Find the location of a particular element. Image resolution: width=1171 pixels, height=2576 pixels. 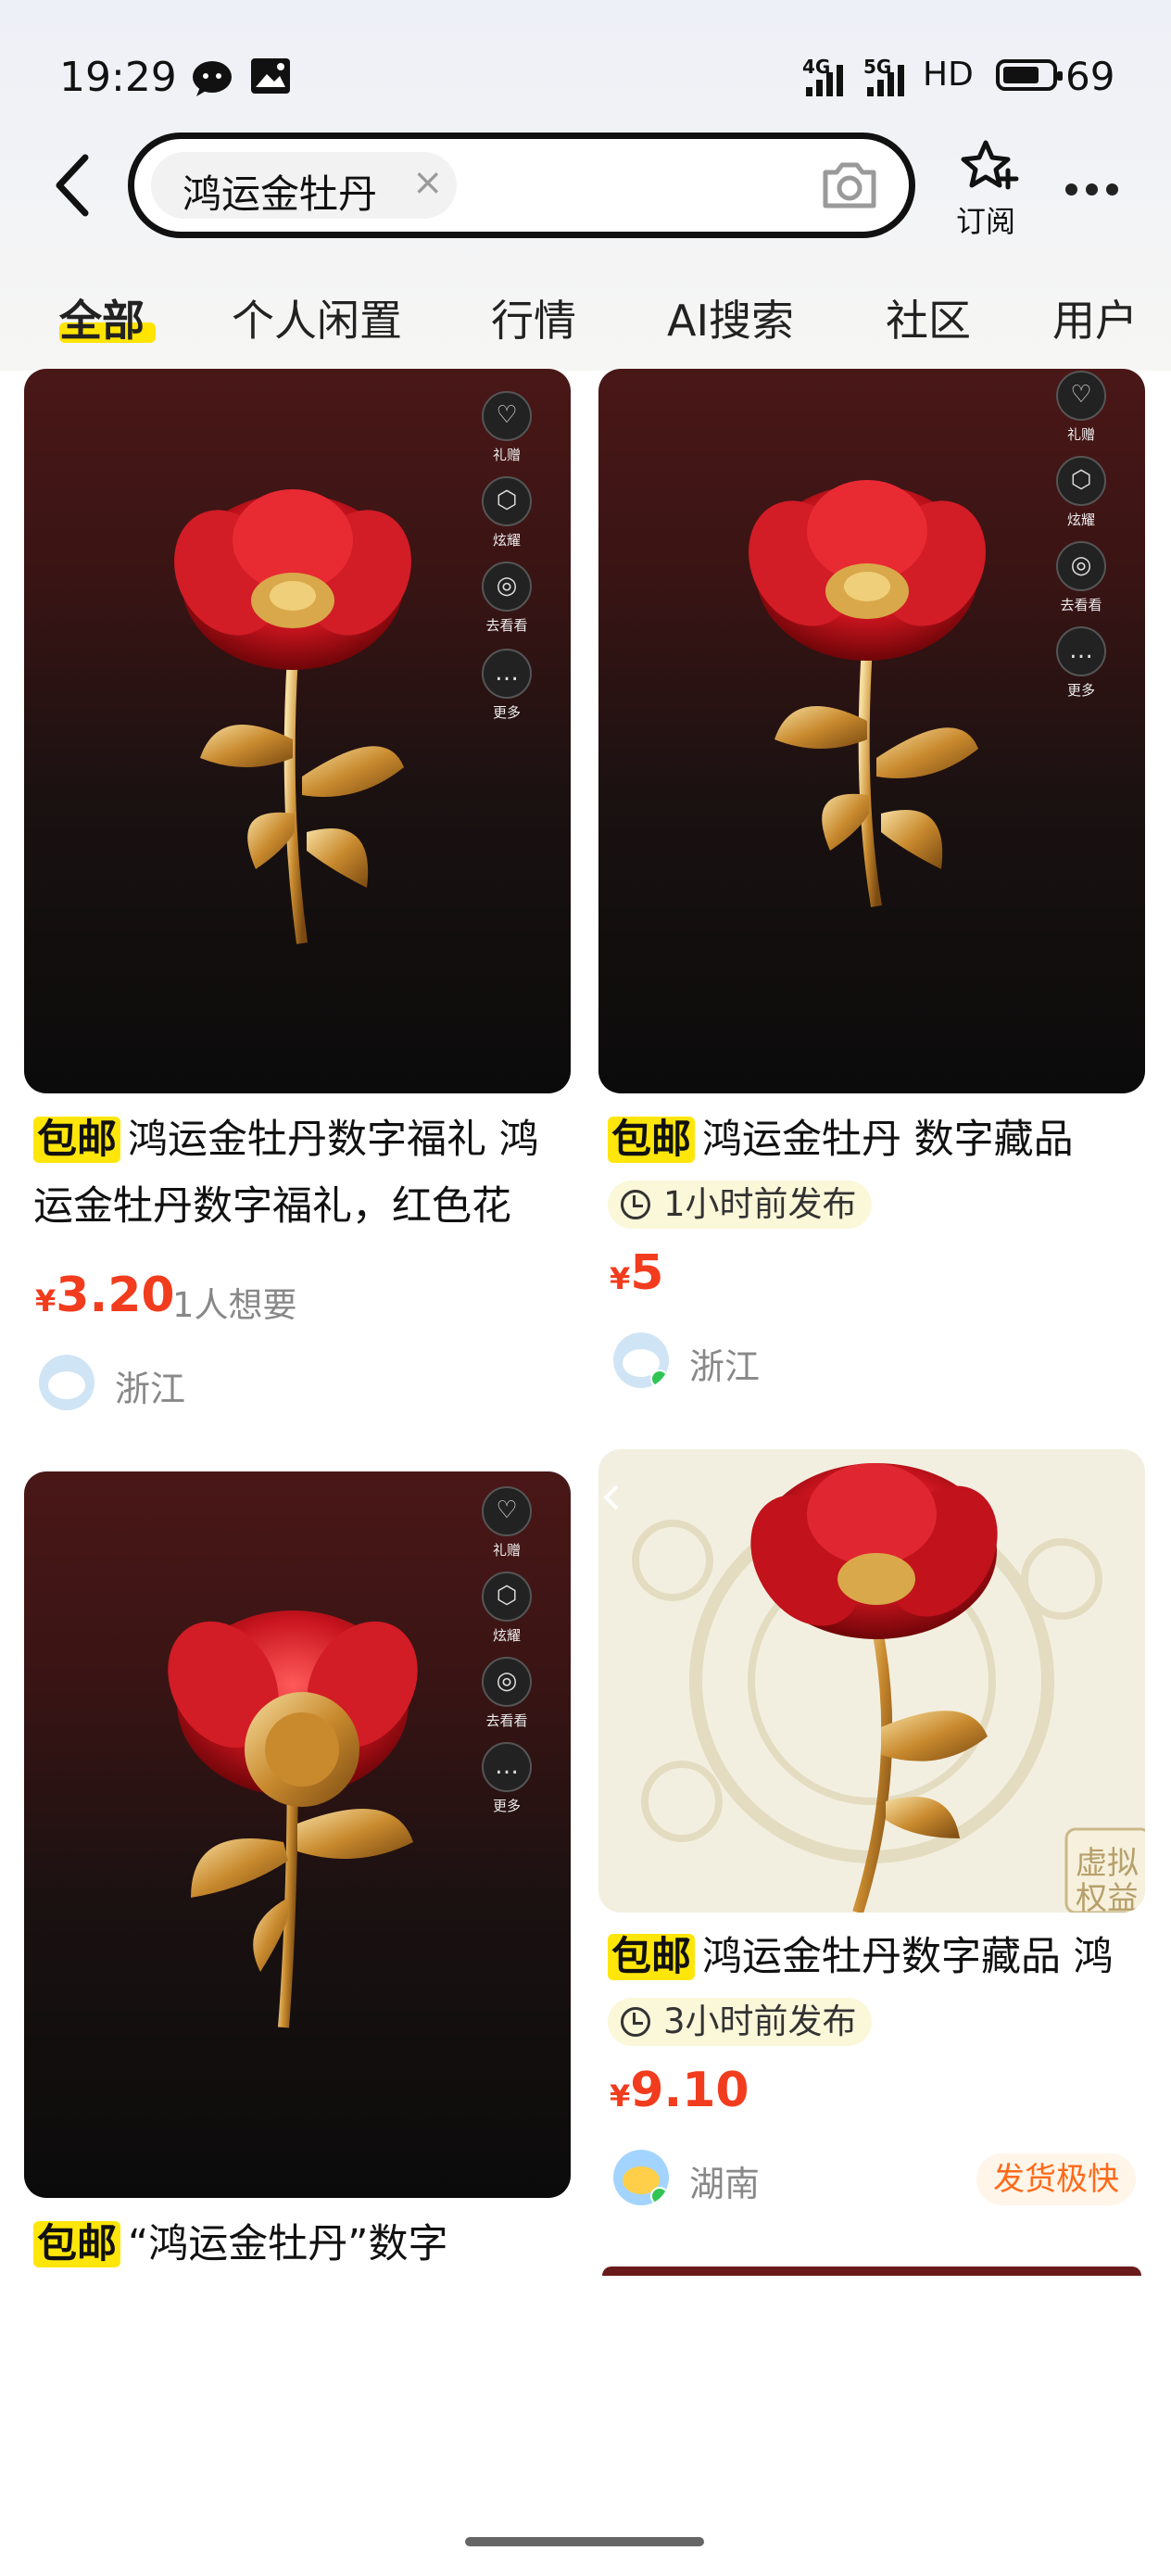

tab-community: 社区 is located at coordinates (929, 318).